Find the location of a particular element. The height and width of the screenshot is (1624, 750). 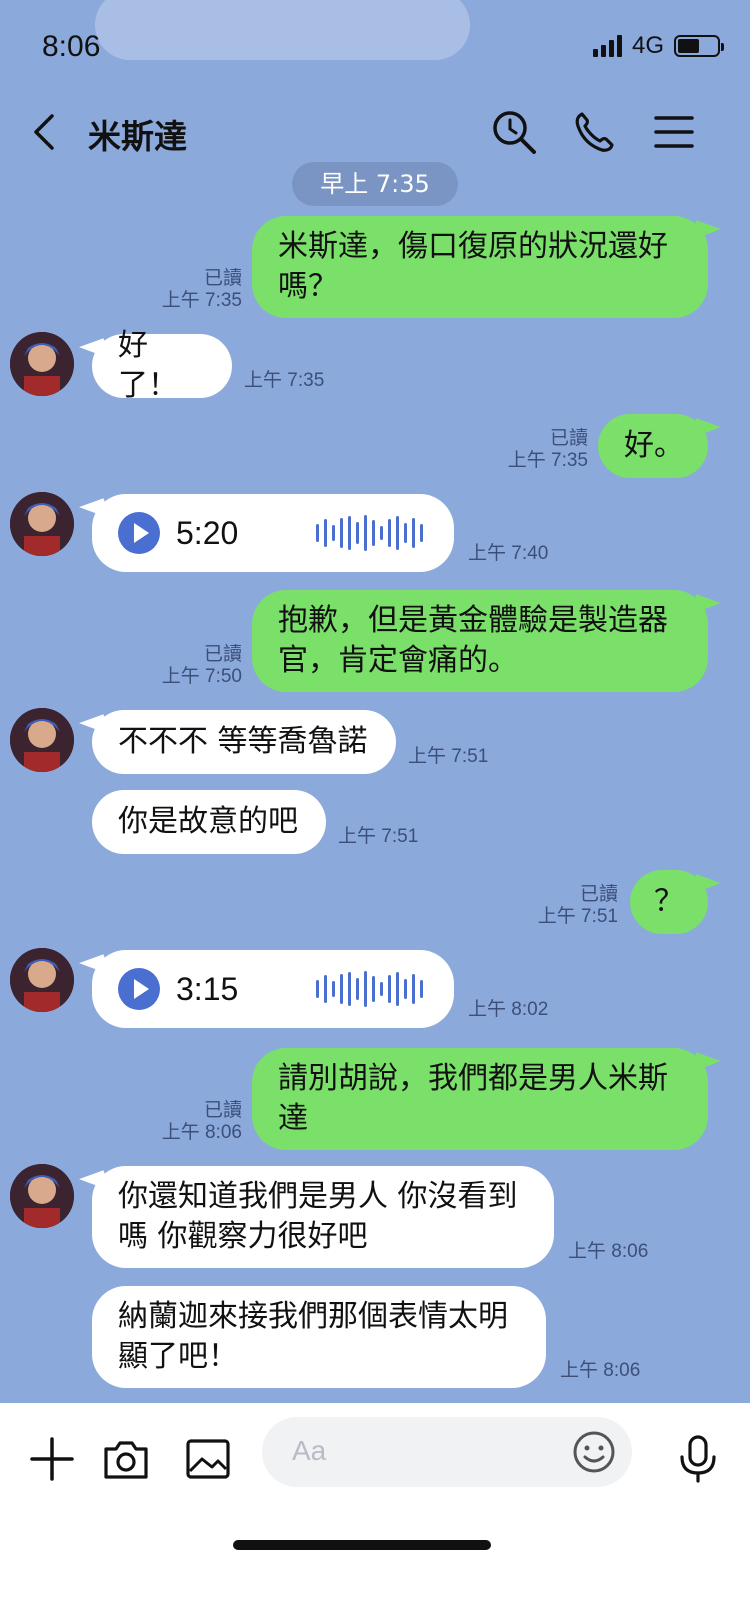

voice-message: 5:20 is located at coordinates (273, 533).